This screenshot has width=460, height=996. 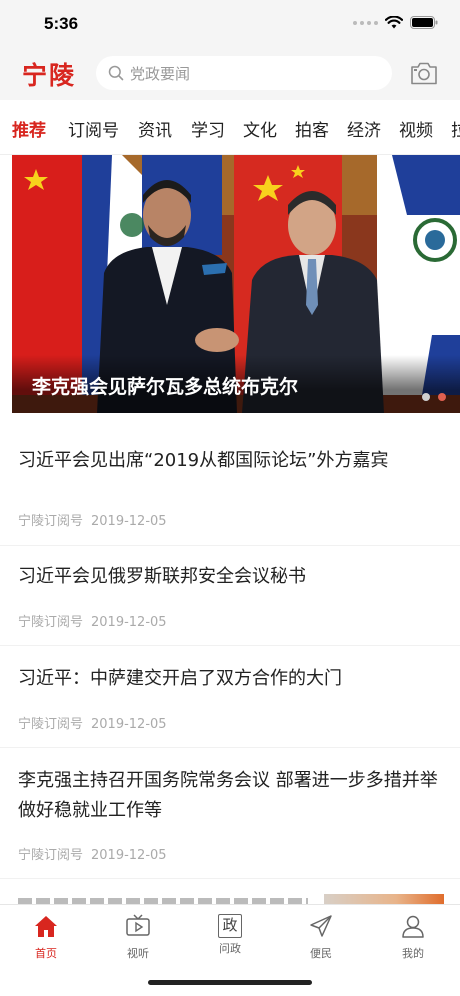 I want to click on hero-caption: 李克强会见萨尔瓦多总统布克尔, so click(x=165, y=387).